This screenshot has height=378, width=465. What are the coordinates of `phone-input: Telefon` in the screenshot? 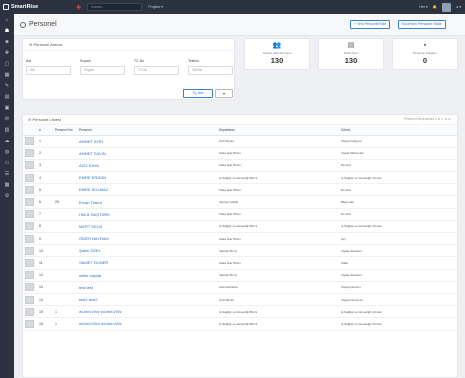 It's located at (210, 70).